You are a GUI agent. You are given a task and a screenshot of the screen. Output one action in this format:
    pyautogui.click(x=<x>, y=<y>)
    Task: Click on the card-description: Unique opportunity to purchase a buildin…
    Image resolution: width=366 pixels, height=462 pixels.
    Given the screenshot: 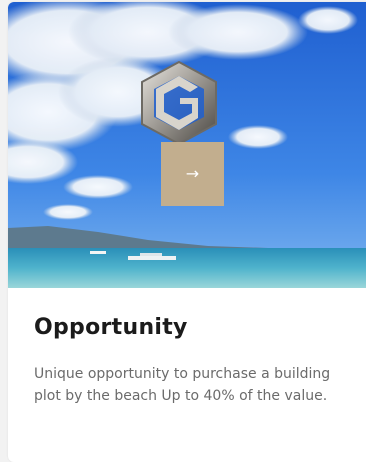 What is the action you would take?
    pyautogui.click(x=182, y=385)
    